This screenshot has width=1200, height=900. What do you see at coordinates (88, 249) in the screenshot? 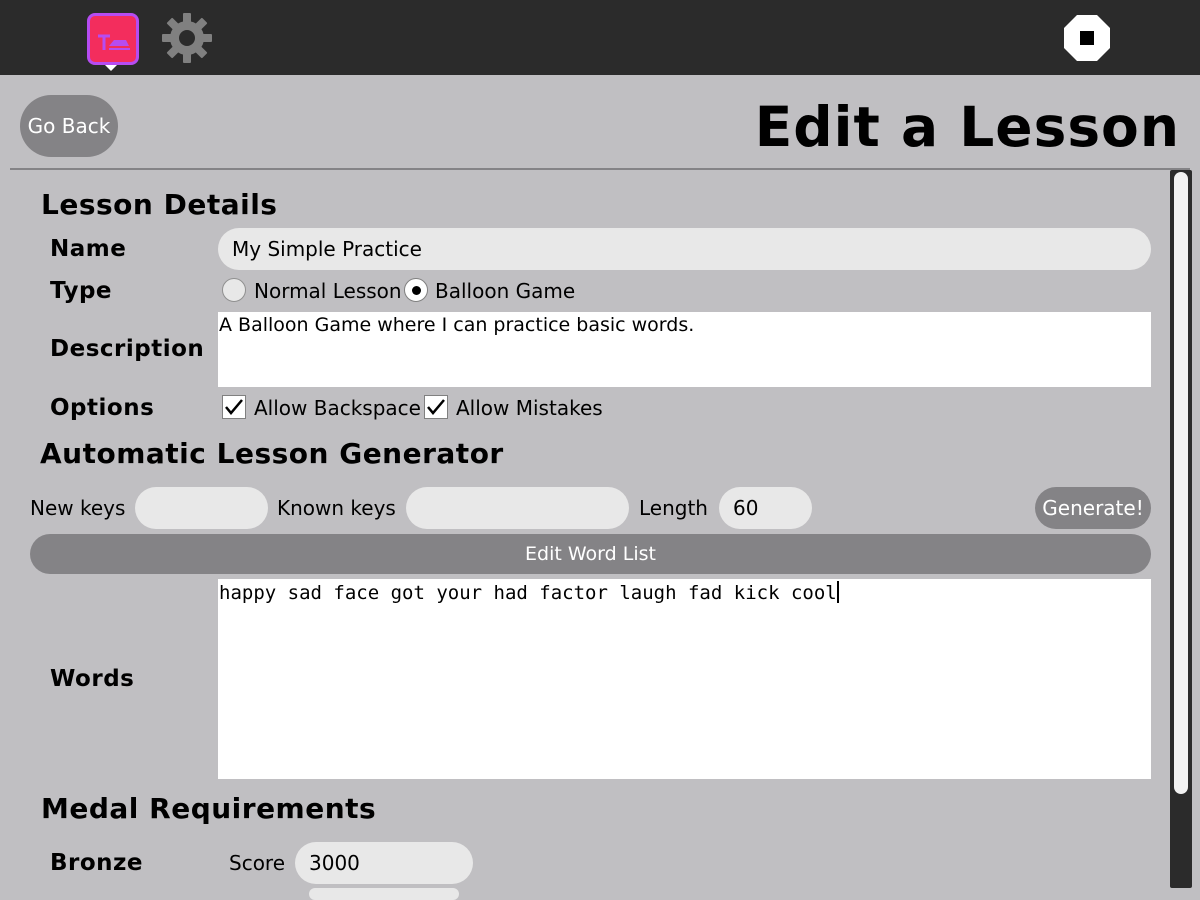
I see `name-label: Name` at bounding box center [88, 249].